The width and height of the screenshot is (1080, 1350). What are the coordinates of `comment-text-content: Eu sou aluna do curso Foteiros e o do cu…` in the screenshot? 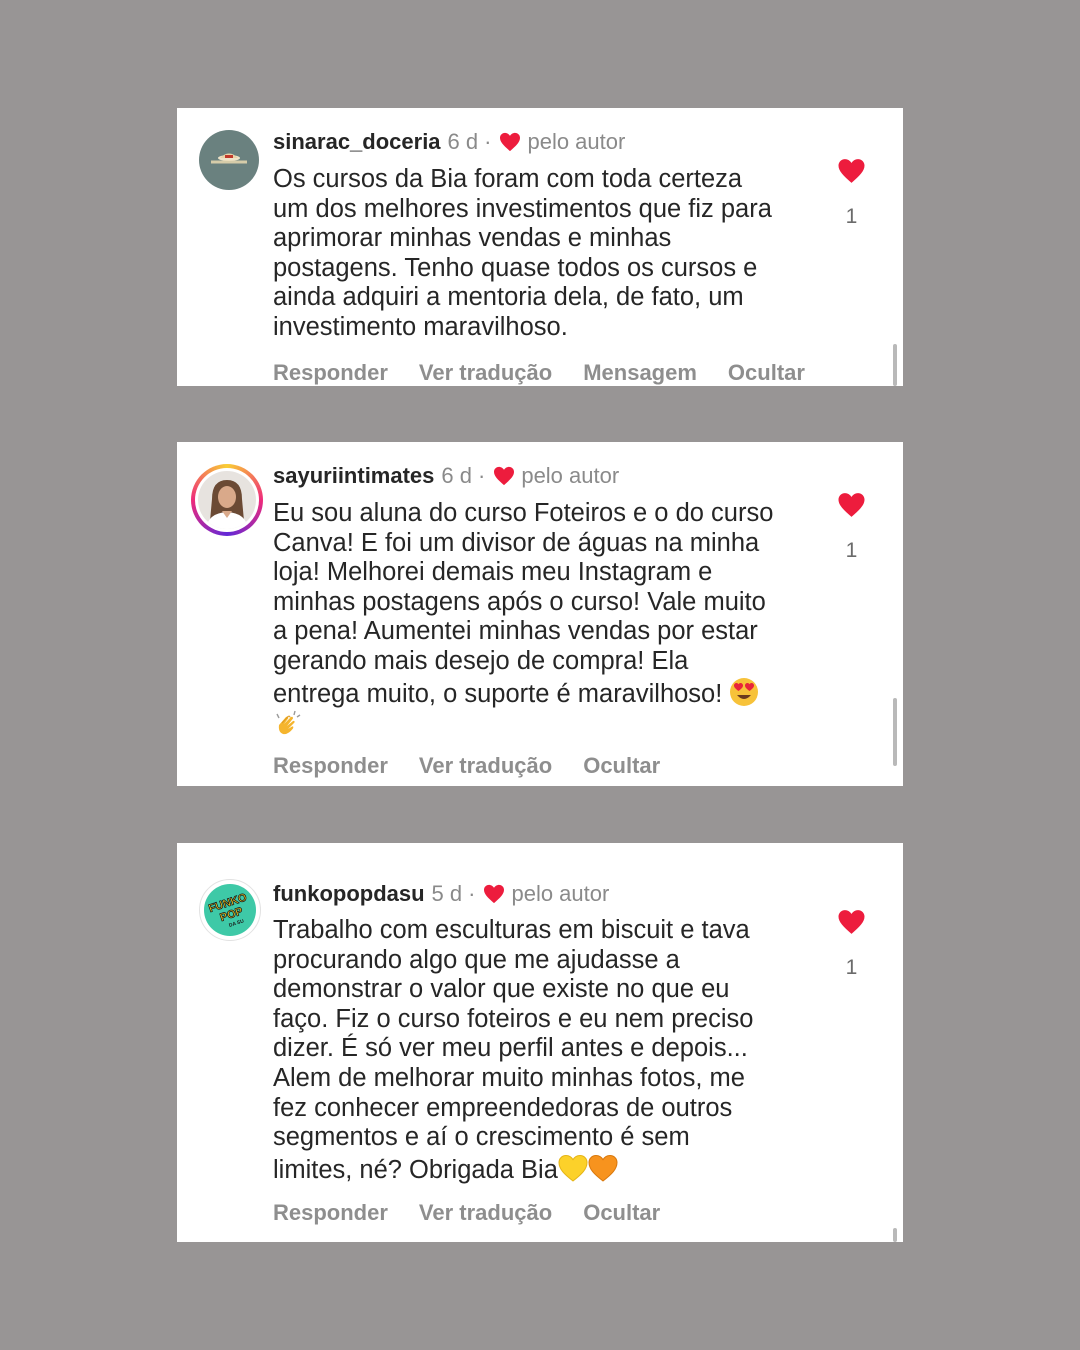 It's located at (523, 603).